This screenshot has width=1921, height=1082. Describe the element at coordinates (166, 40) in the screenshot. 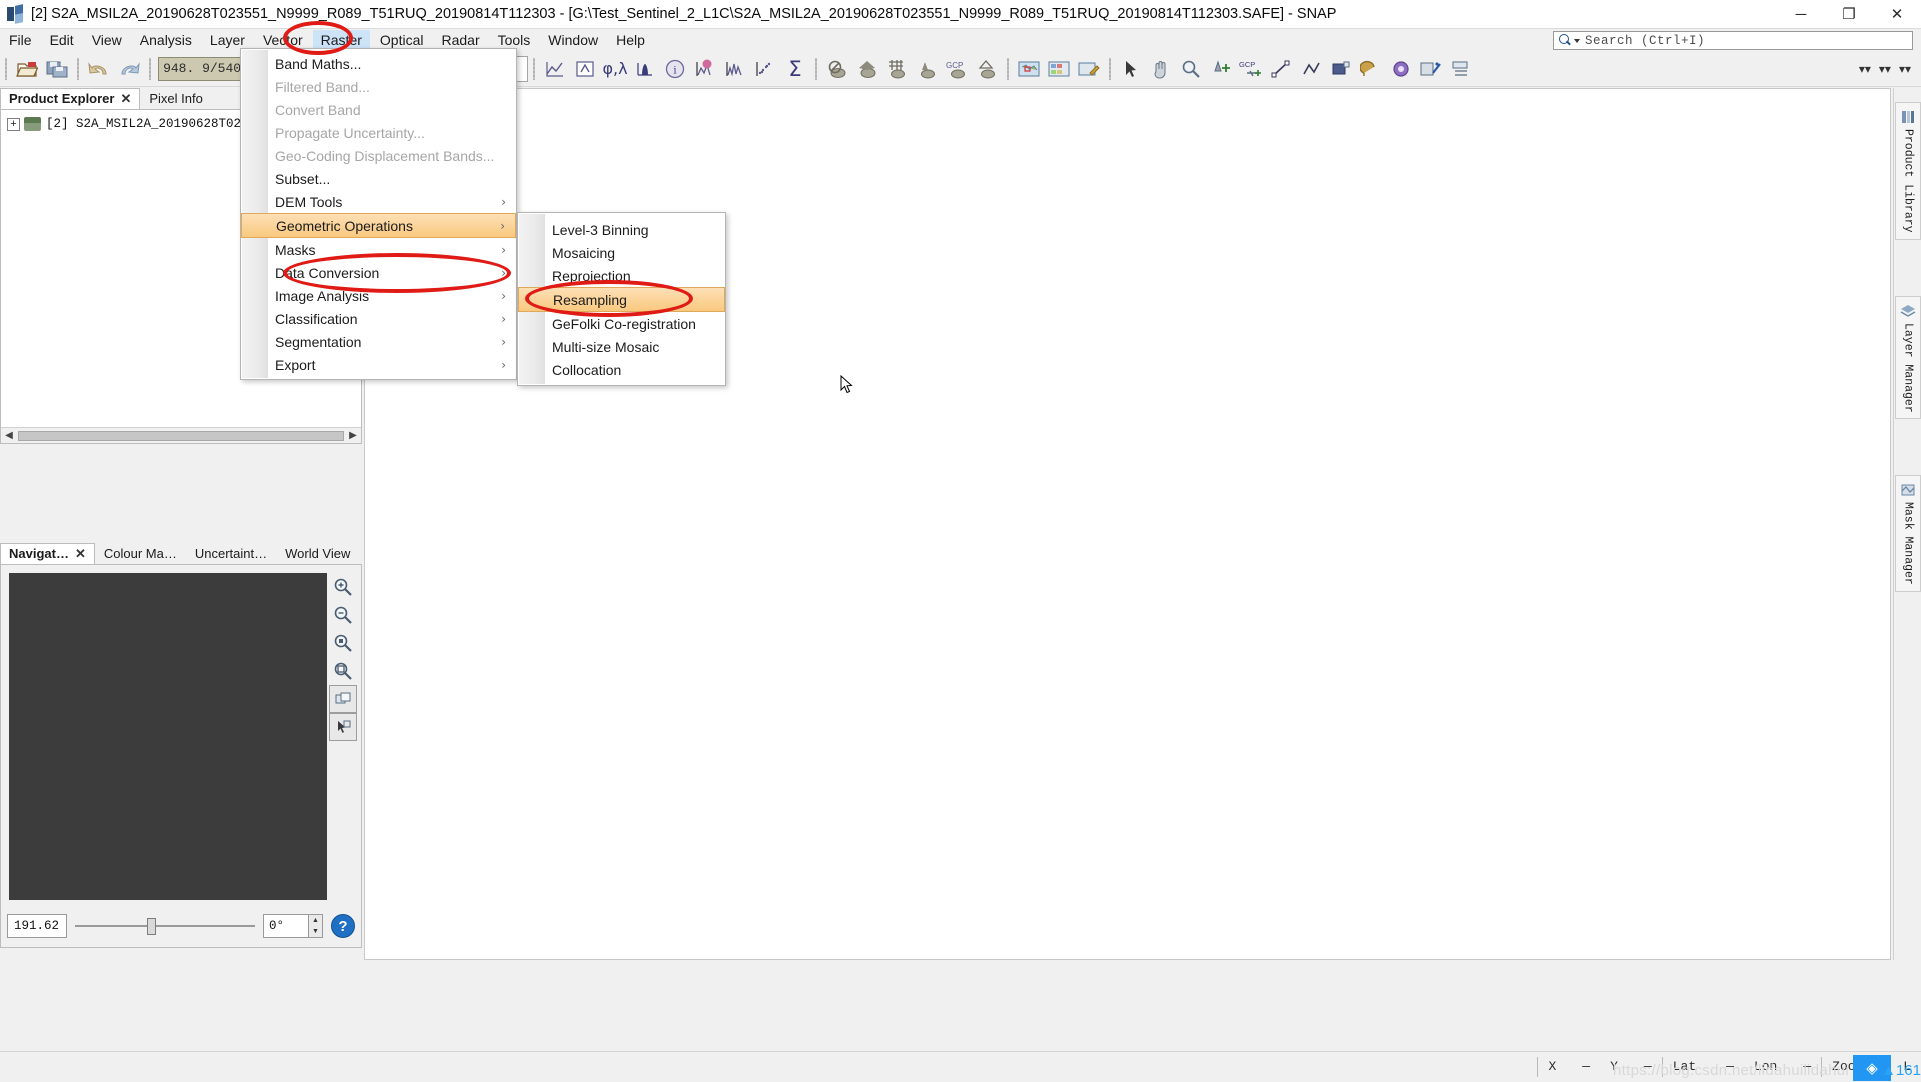

I see `menu-analysis: Analysis` at that location.